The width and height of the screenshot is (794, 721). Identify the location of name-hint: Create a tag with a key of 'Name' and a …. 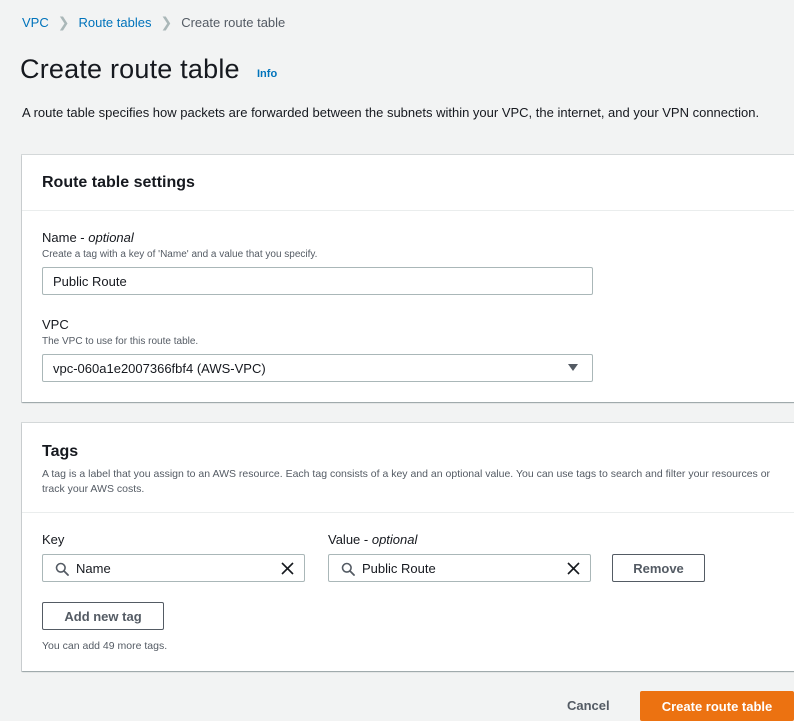
(180, 254).